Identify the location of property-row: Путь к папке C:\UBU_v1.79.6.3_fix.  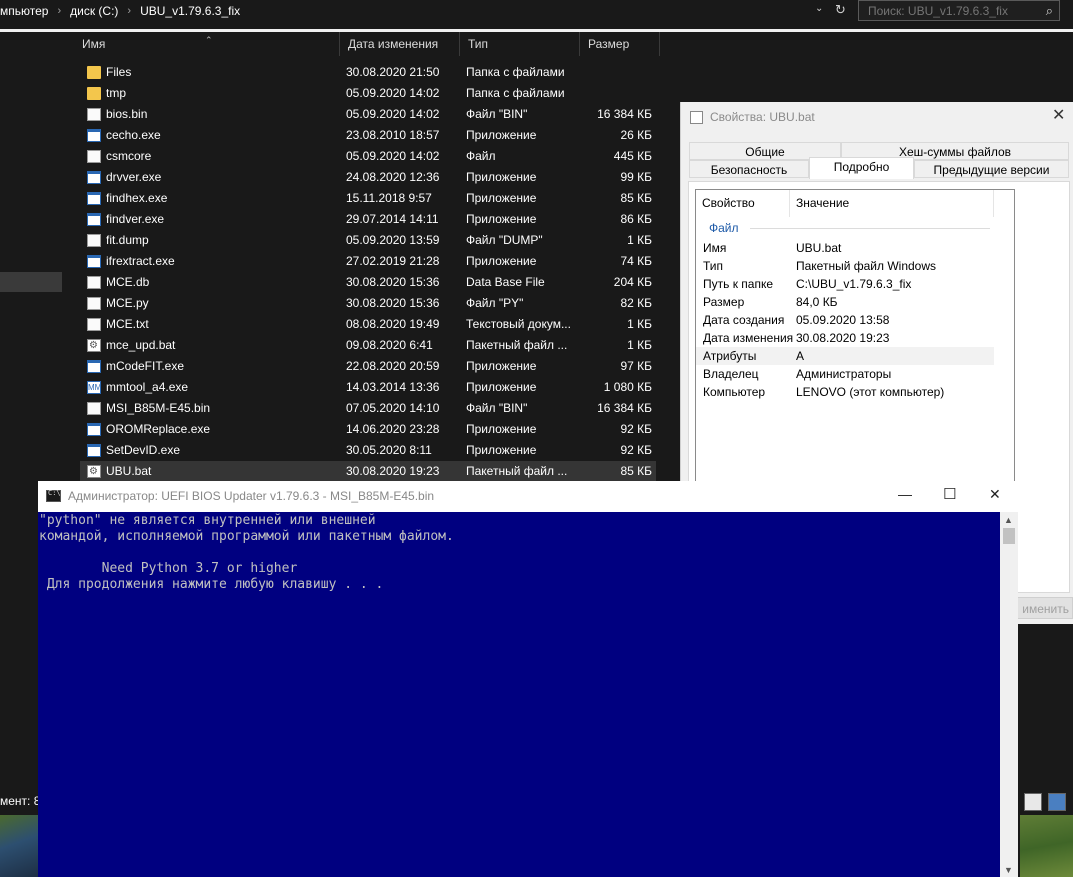
(845, 284).